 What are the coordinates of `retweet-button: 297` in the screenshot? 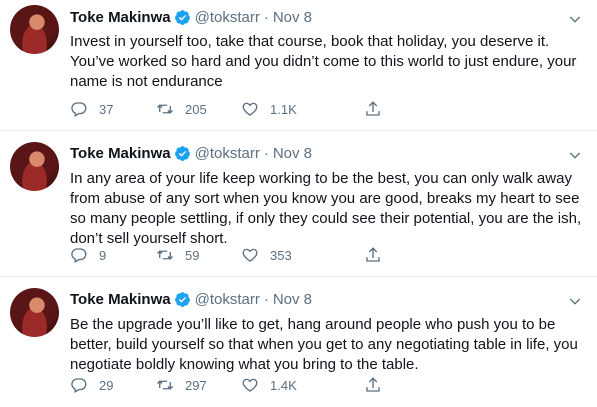 It's located at (198, 385).